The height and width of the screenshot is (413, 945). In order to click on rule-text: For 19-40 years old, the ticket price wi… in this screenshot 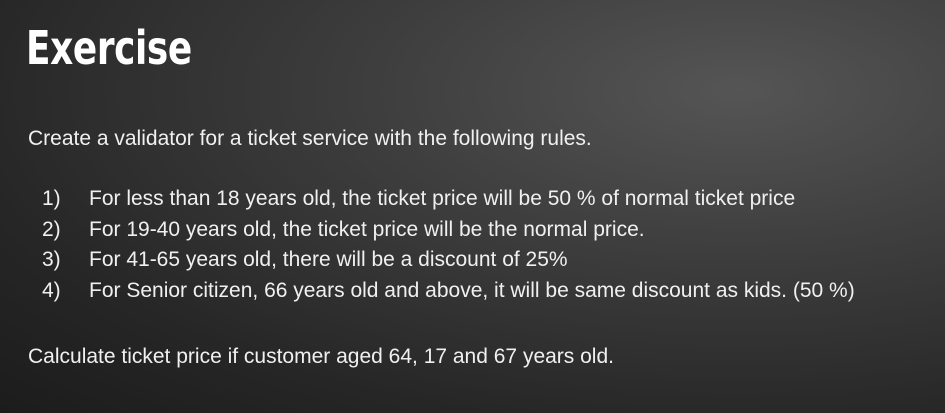, I will do `click(367, 229)`.